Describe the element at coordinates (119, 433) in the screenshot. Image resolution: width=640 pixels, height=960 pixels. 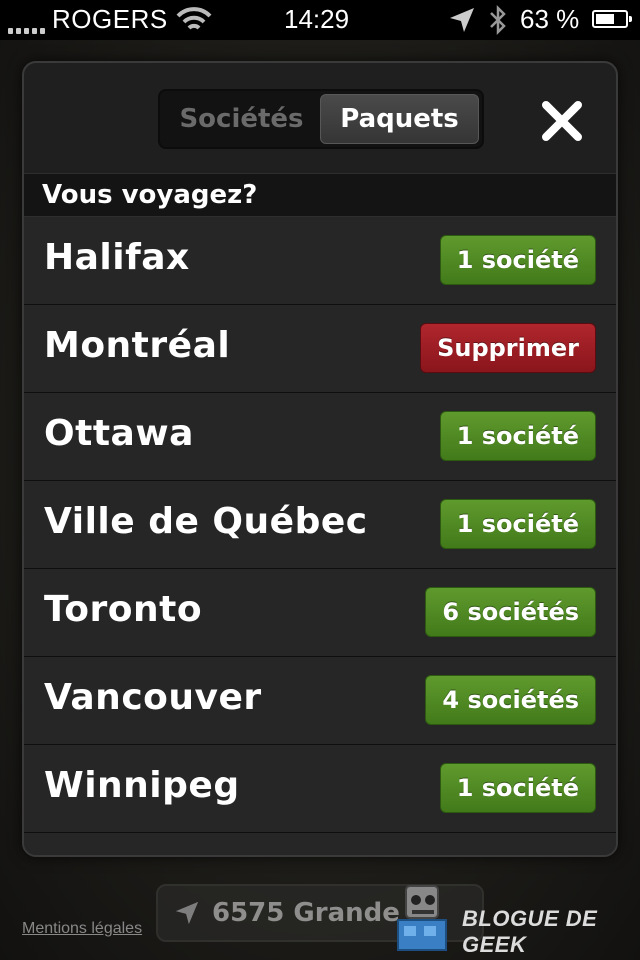
I see `city-name: Ottawa` at that location.